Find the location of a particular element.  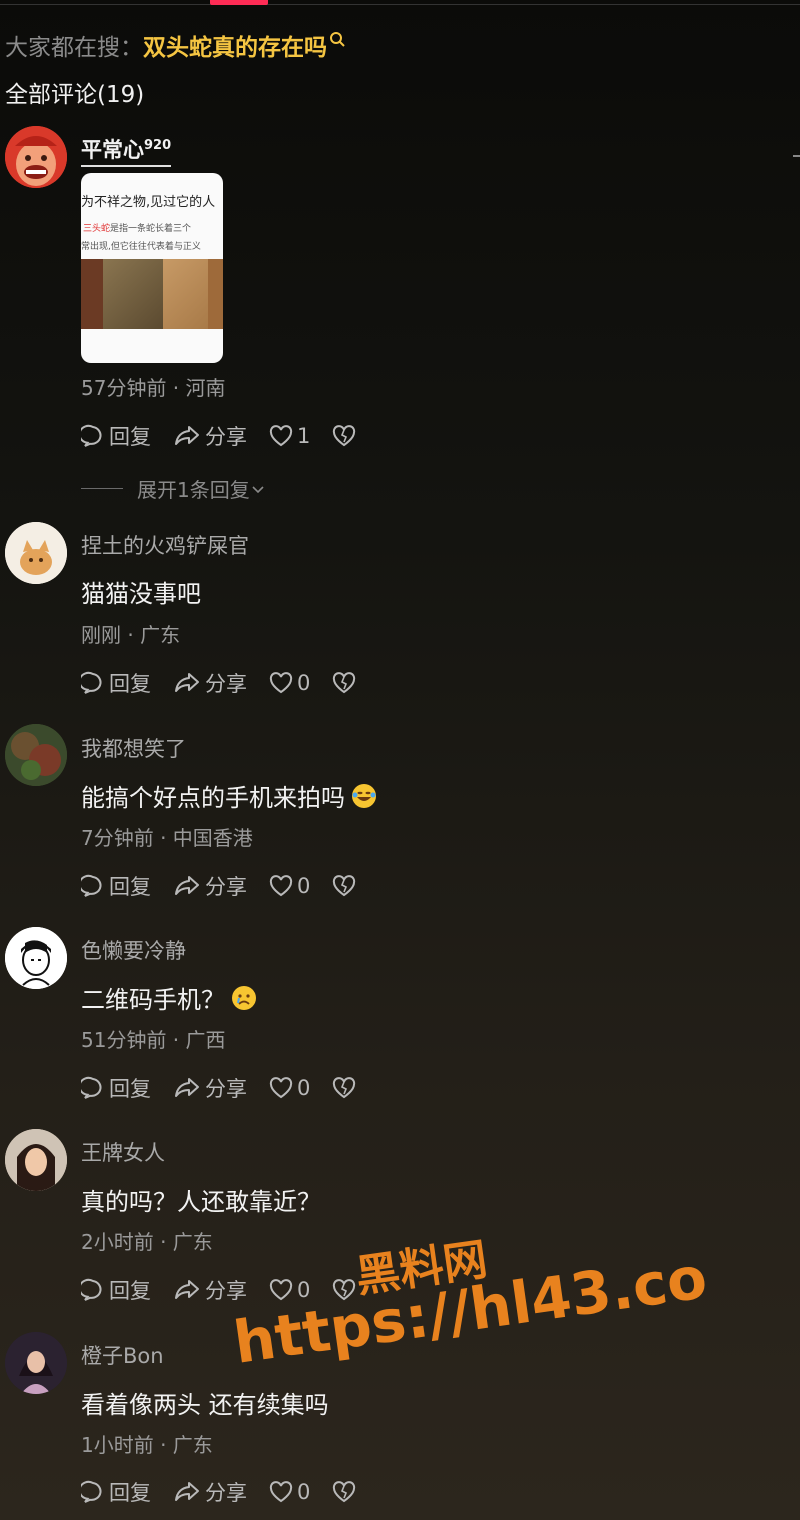

crying-emoji-icon is located at coordinates (244, 998).